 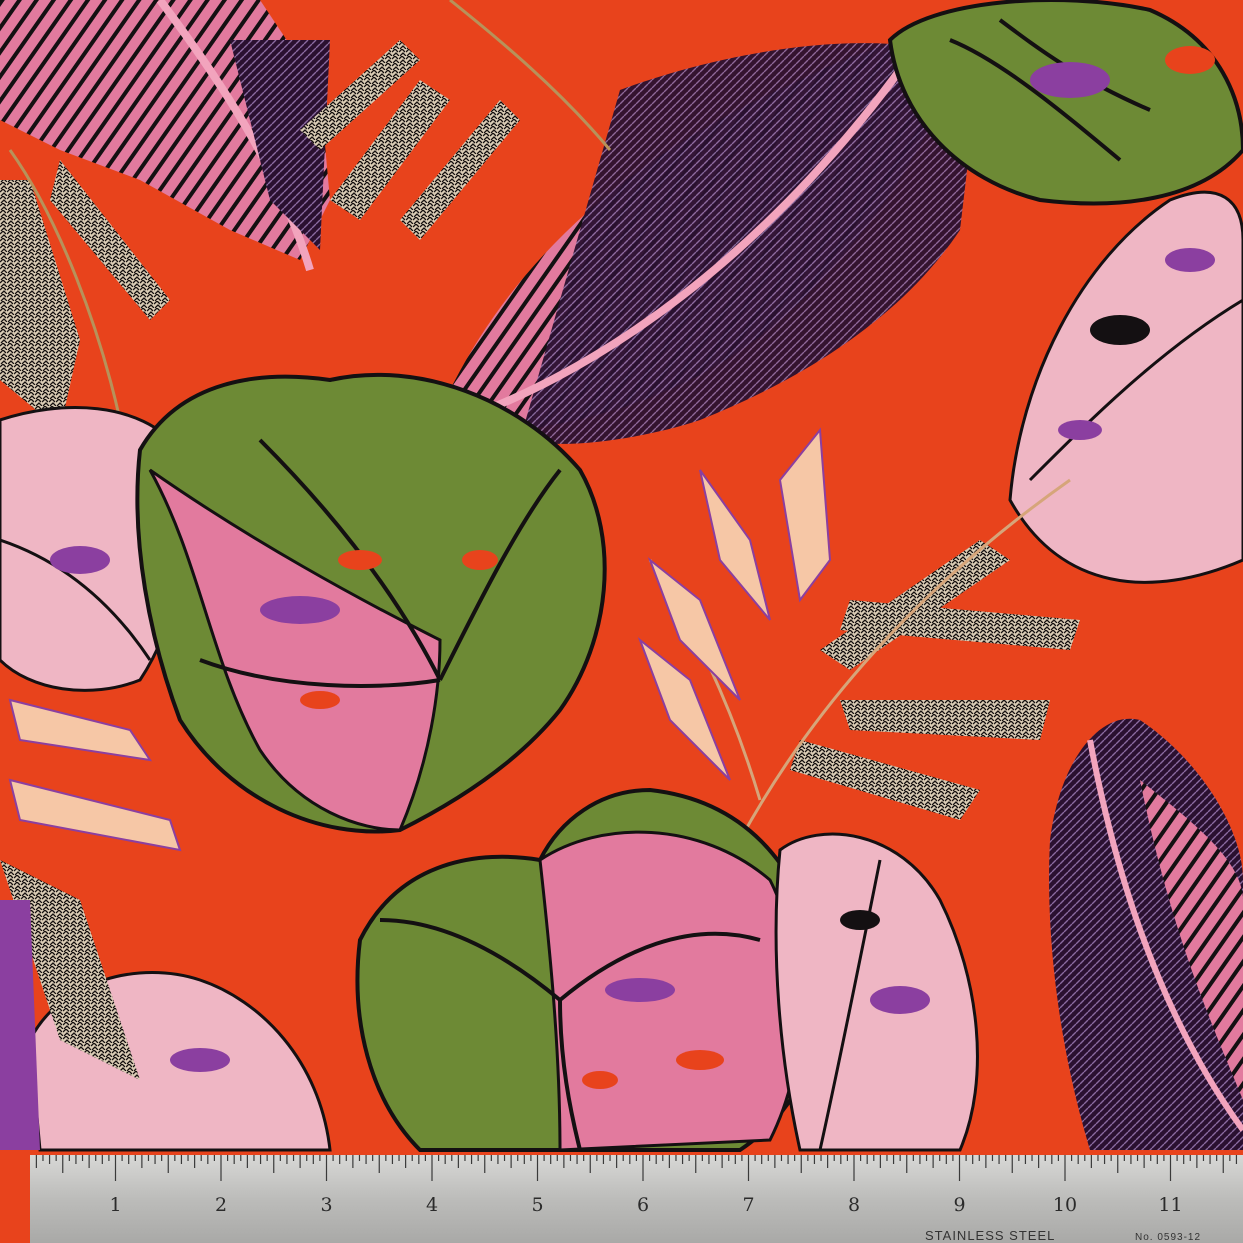 I want to click on ruler-number: 9, so click(x=959, y=1205).